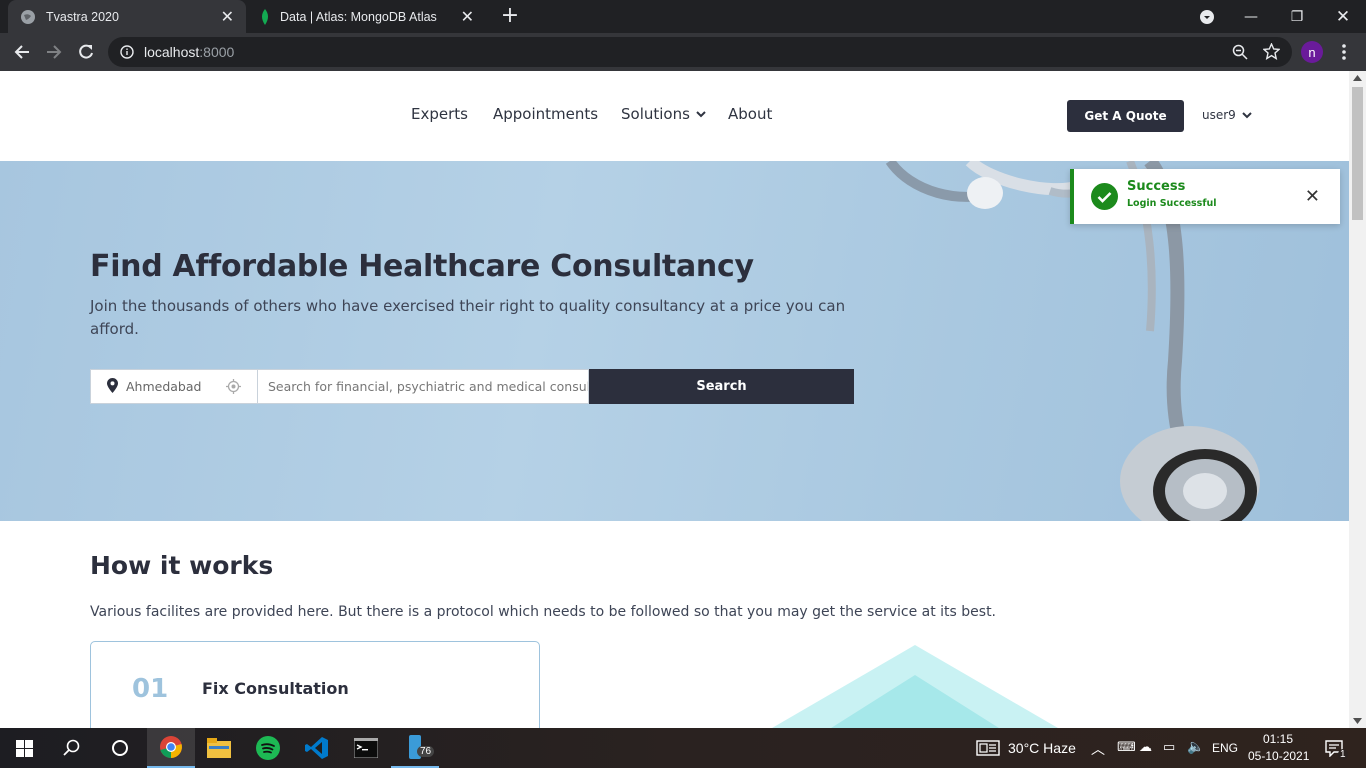 The height and width of the screenshot is (768, 1366). What do you see at coordinates (510, 16) in the screenshot?
I see `new-tab-button: +` at bounding box center [510, 16].